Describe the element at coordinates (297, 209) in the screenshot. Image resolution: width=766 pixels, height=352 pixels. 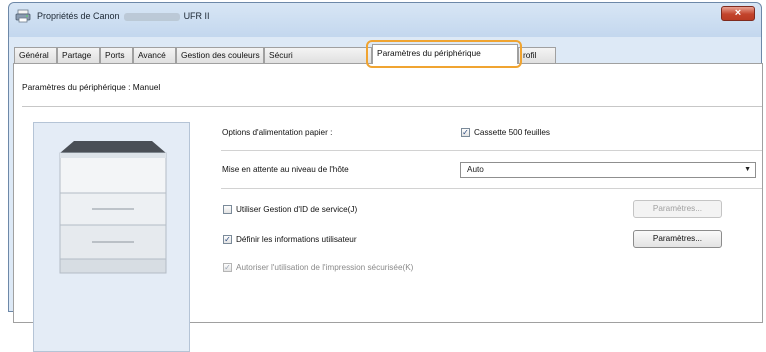
I see `department-id-label: Utiliser Gestion d'ID de service(J)` at that location.